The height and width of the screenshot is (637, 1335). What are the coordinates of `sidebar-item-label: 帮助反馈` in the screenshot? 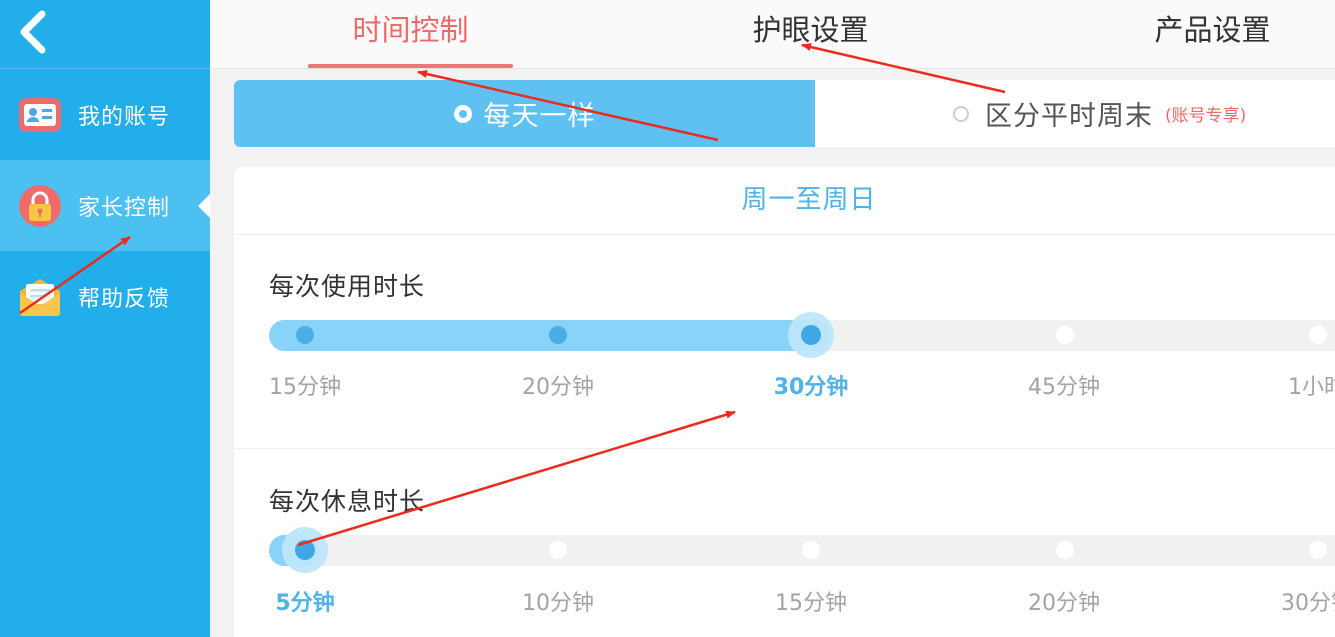 It's located at (124, 299).